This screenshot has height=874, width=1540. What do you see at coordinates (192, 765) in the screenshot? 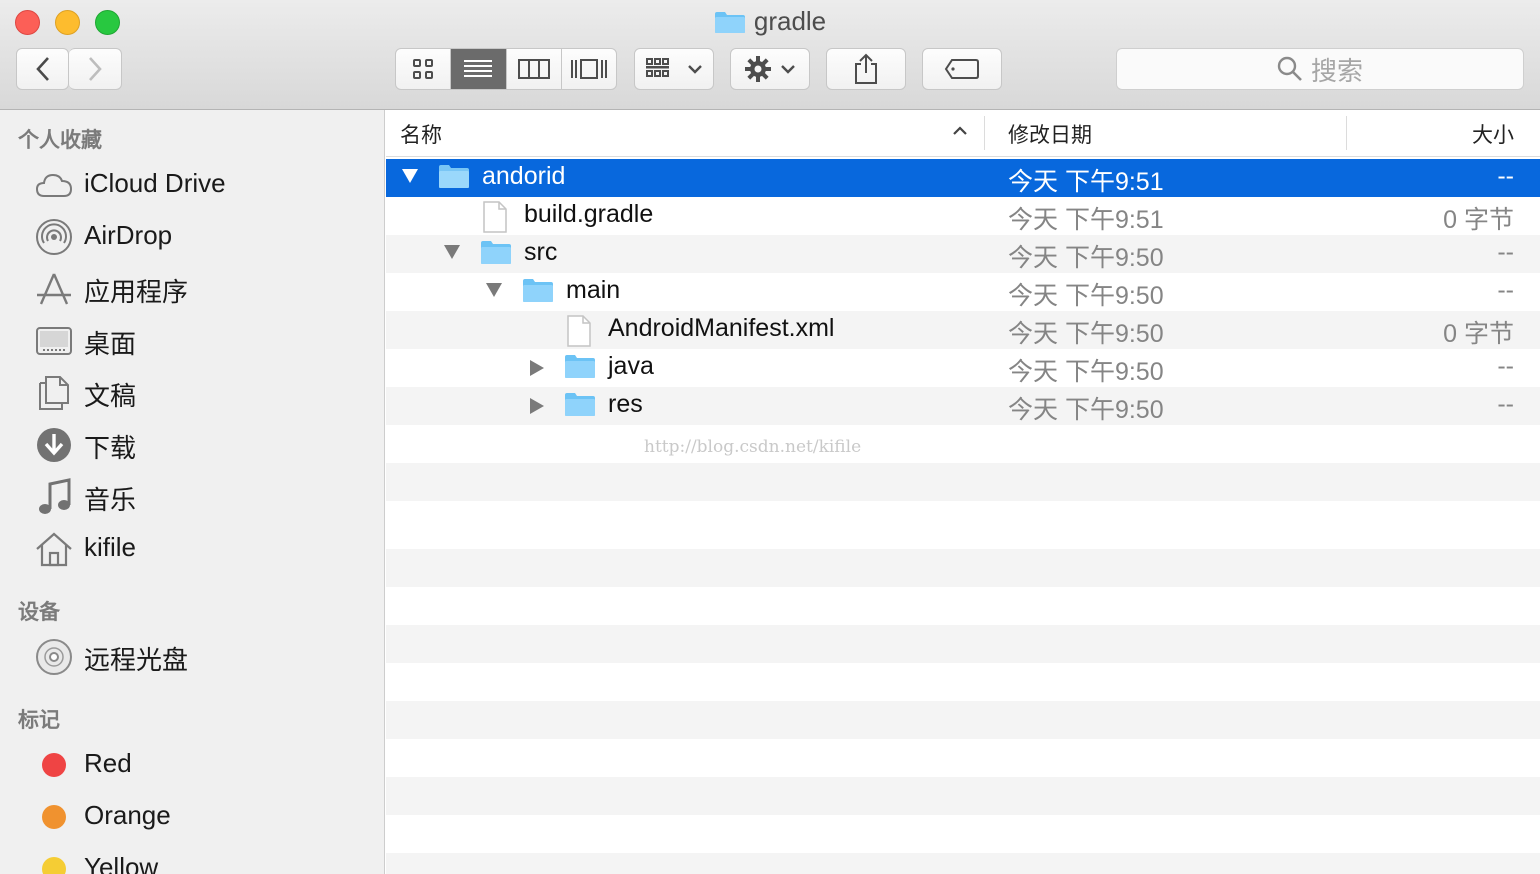
I see `sidebar-item-tag-red: Red` at bounding box center [192, 765].